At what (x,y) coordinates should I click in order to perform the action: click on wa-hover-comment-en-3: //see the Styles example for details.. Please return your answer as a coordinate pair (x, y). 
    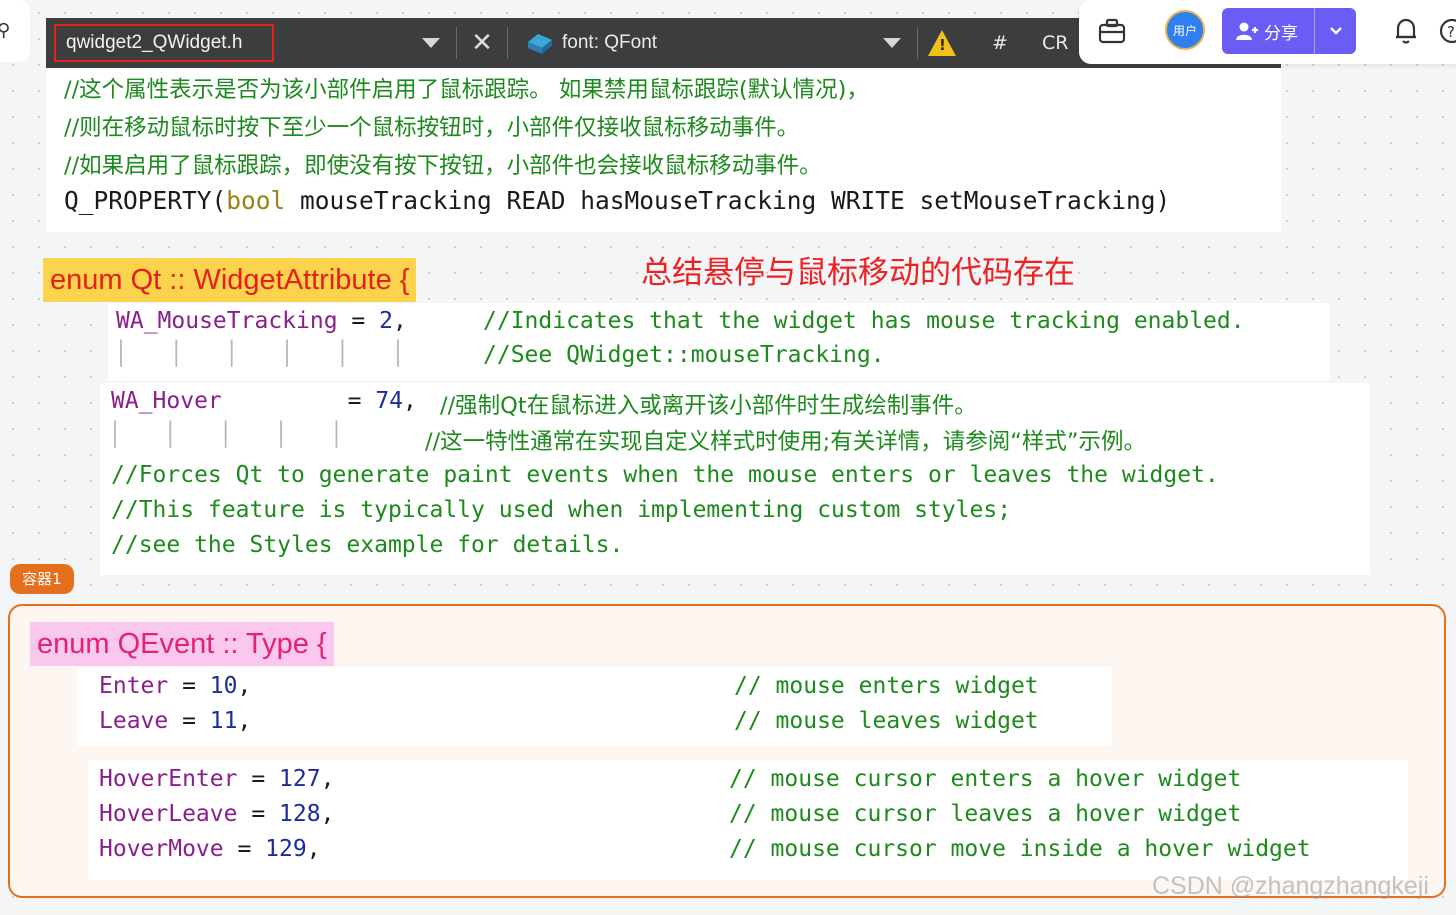
    Looking at the image, I should click on (367, 545).